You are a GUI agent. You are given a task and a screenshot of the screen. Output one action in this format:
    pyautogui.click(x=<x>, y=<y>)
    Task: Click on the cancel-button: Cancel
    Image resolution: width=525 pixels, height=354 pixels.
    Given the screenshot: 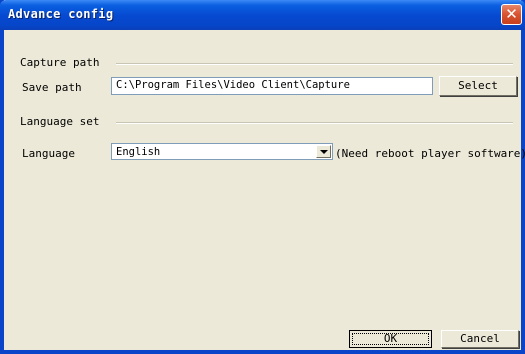 What is the action you would take?
    pyautogui.click(x=480, y=339)
    